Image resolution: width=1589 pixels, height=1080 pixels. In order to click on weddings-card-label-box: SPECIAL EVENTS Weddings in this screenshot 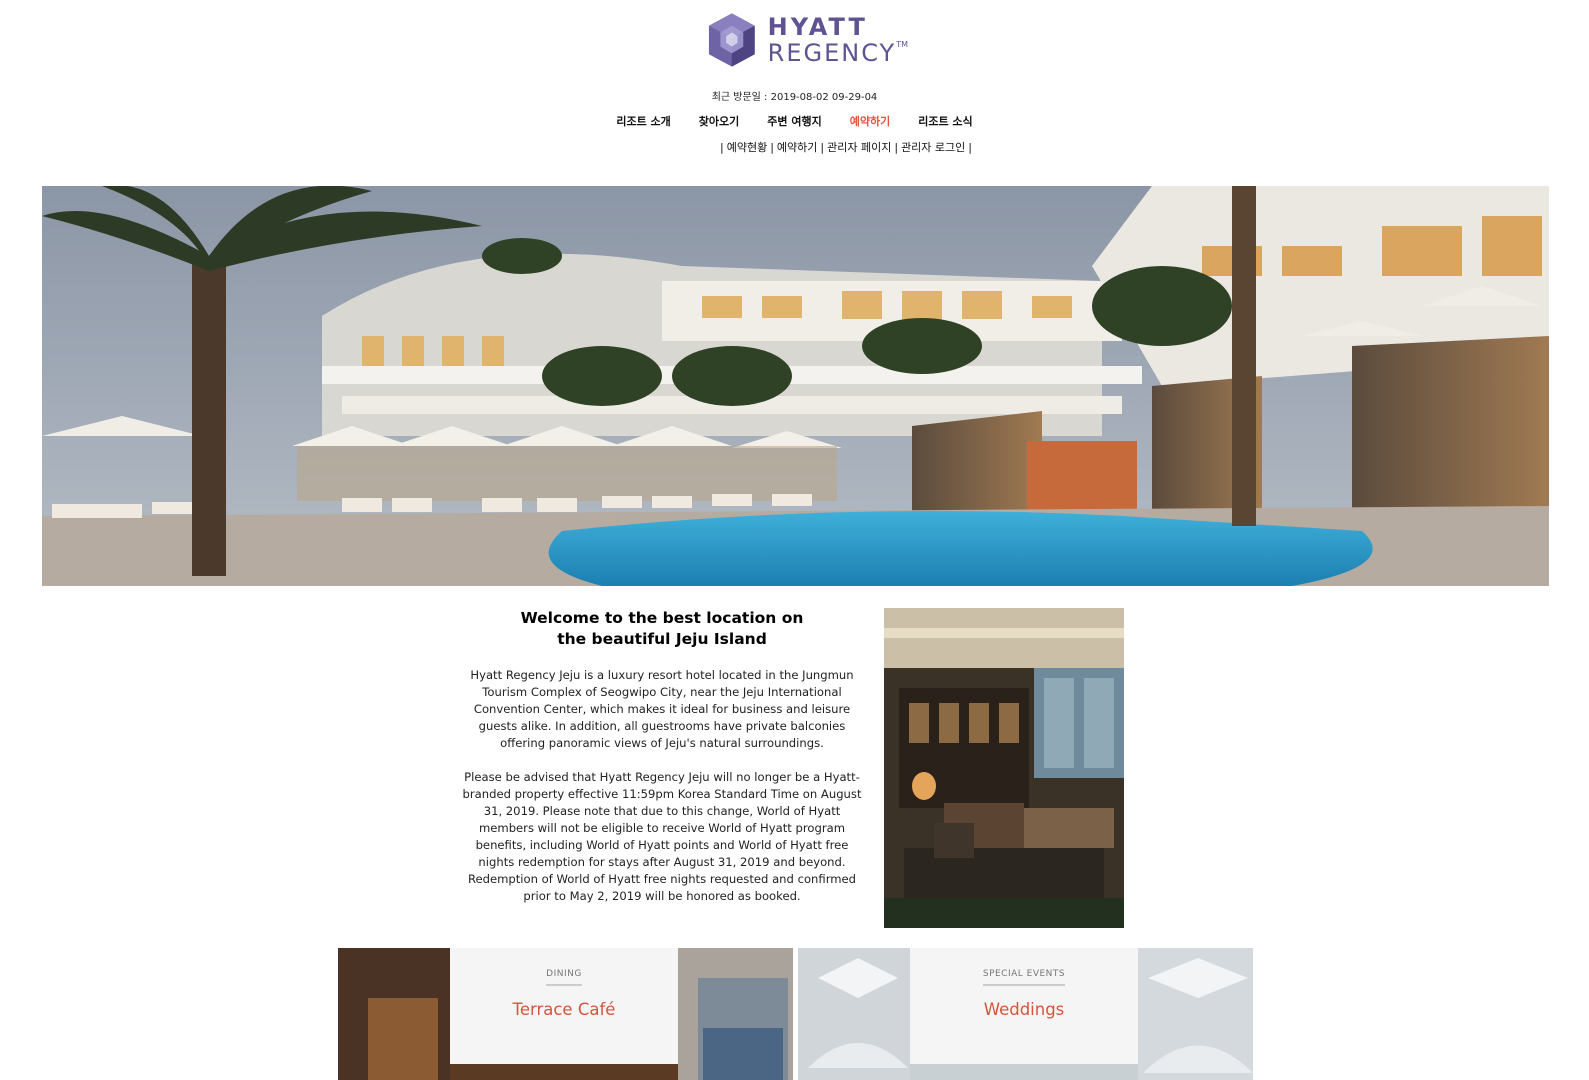, I will do `click(1024, 1006)`.